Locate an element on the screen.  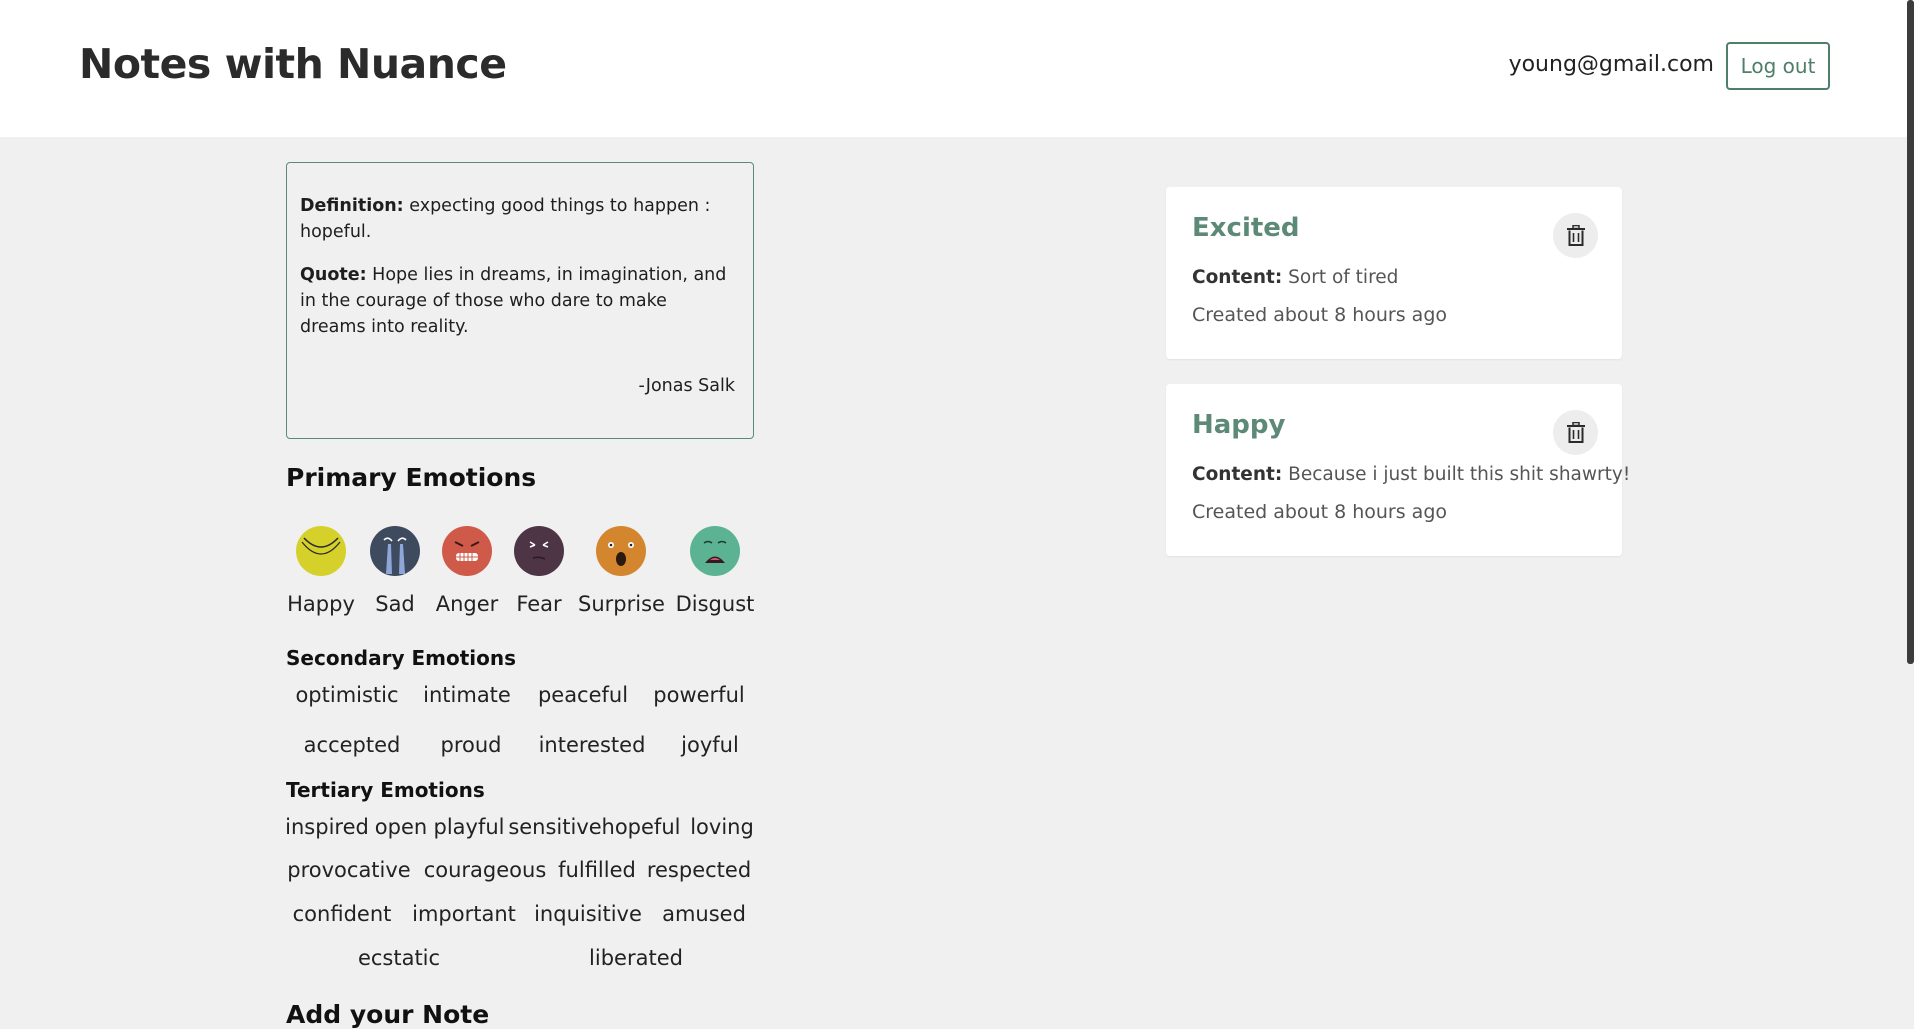
secondary-emotion-chip: interested is located at coordinates (592, 745).